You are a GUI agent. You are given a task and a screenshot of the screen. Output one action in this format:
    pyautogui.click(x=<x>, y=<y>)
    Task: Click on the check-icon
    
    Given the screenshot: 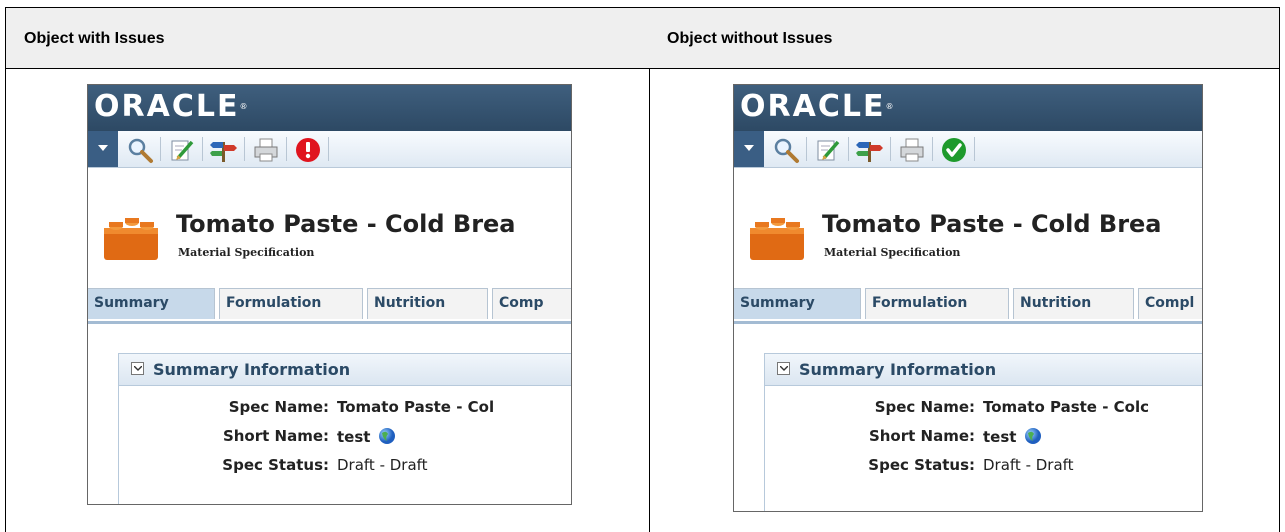 What is the action you would take?
    pyautogui.click(x=954, y=150)
    